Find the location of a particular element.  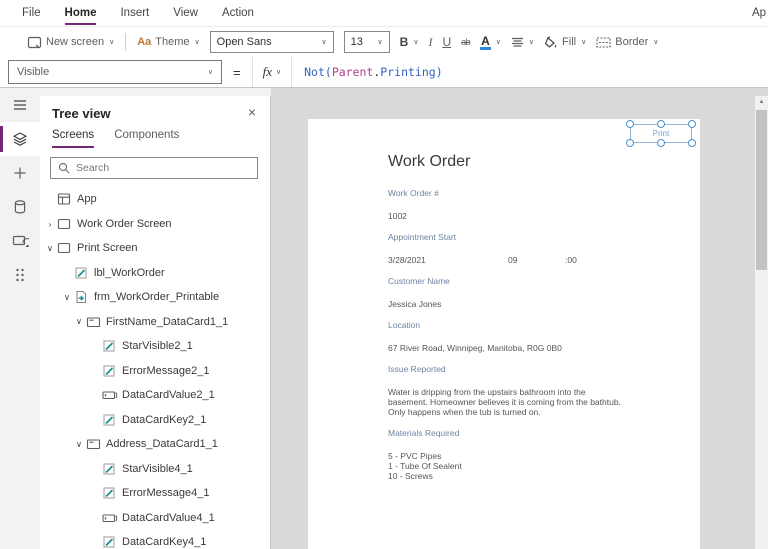

tree-item-App: App is located at coordinates (155, 199).